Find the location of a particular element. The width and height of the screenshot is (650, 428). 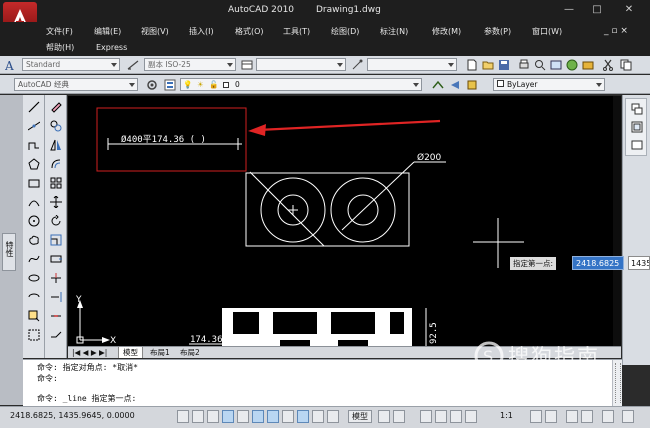

open-file-icon is located at coordinates (488, 65).